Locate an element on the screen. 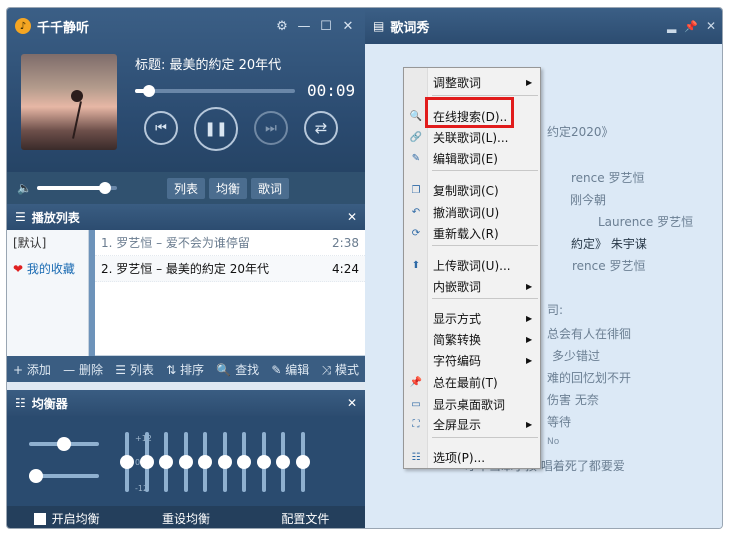  menu-item: ▭ 显示桌面歌词 is located at coordinates (472, 404).